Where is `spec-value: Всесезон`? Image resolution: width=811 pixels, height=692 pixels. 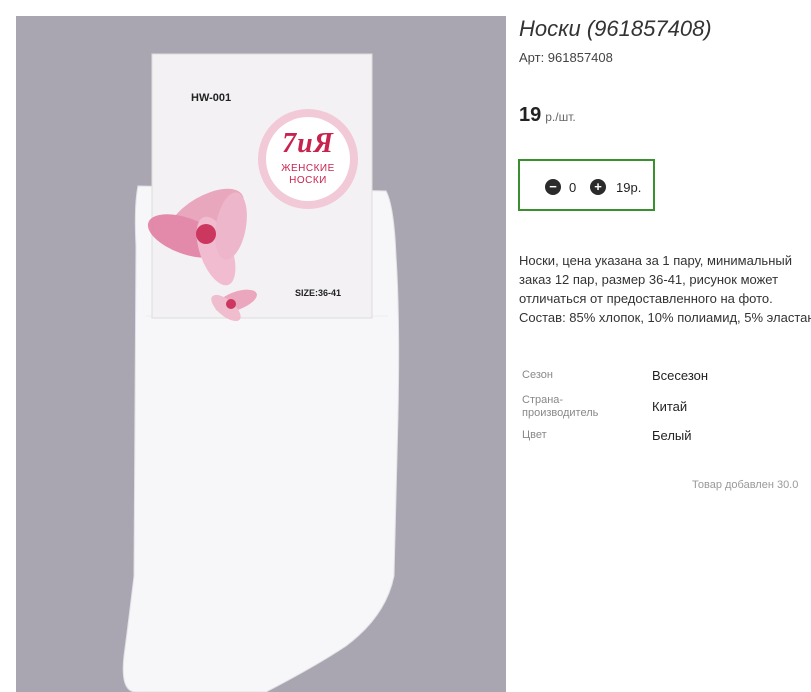 spec-value: Всесезон is located at coordinates (680, 375).